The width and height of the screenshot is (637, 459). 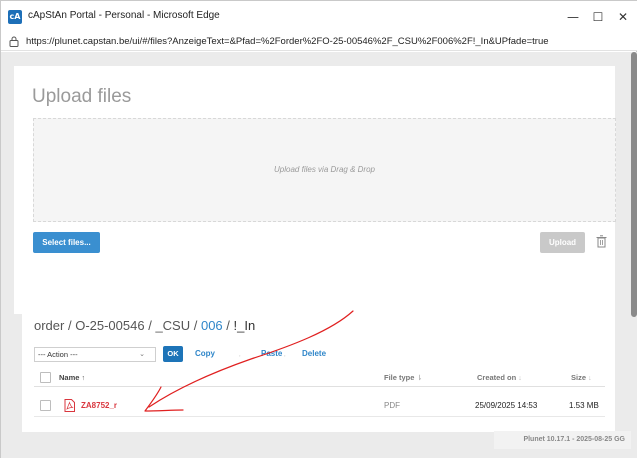 What do you see at coordinates (83, 378) in the screenshot?
I see `sort-asc-icon: ↑` at bounding box center [83, 378].